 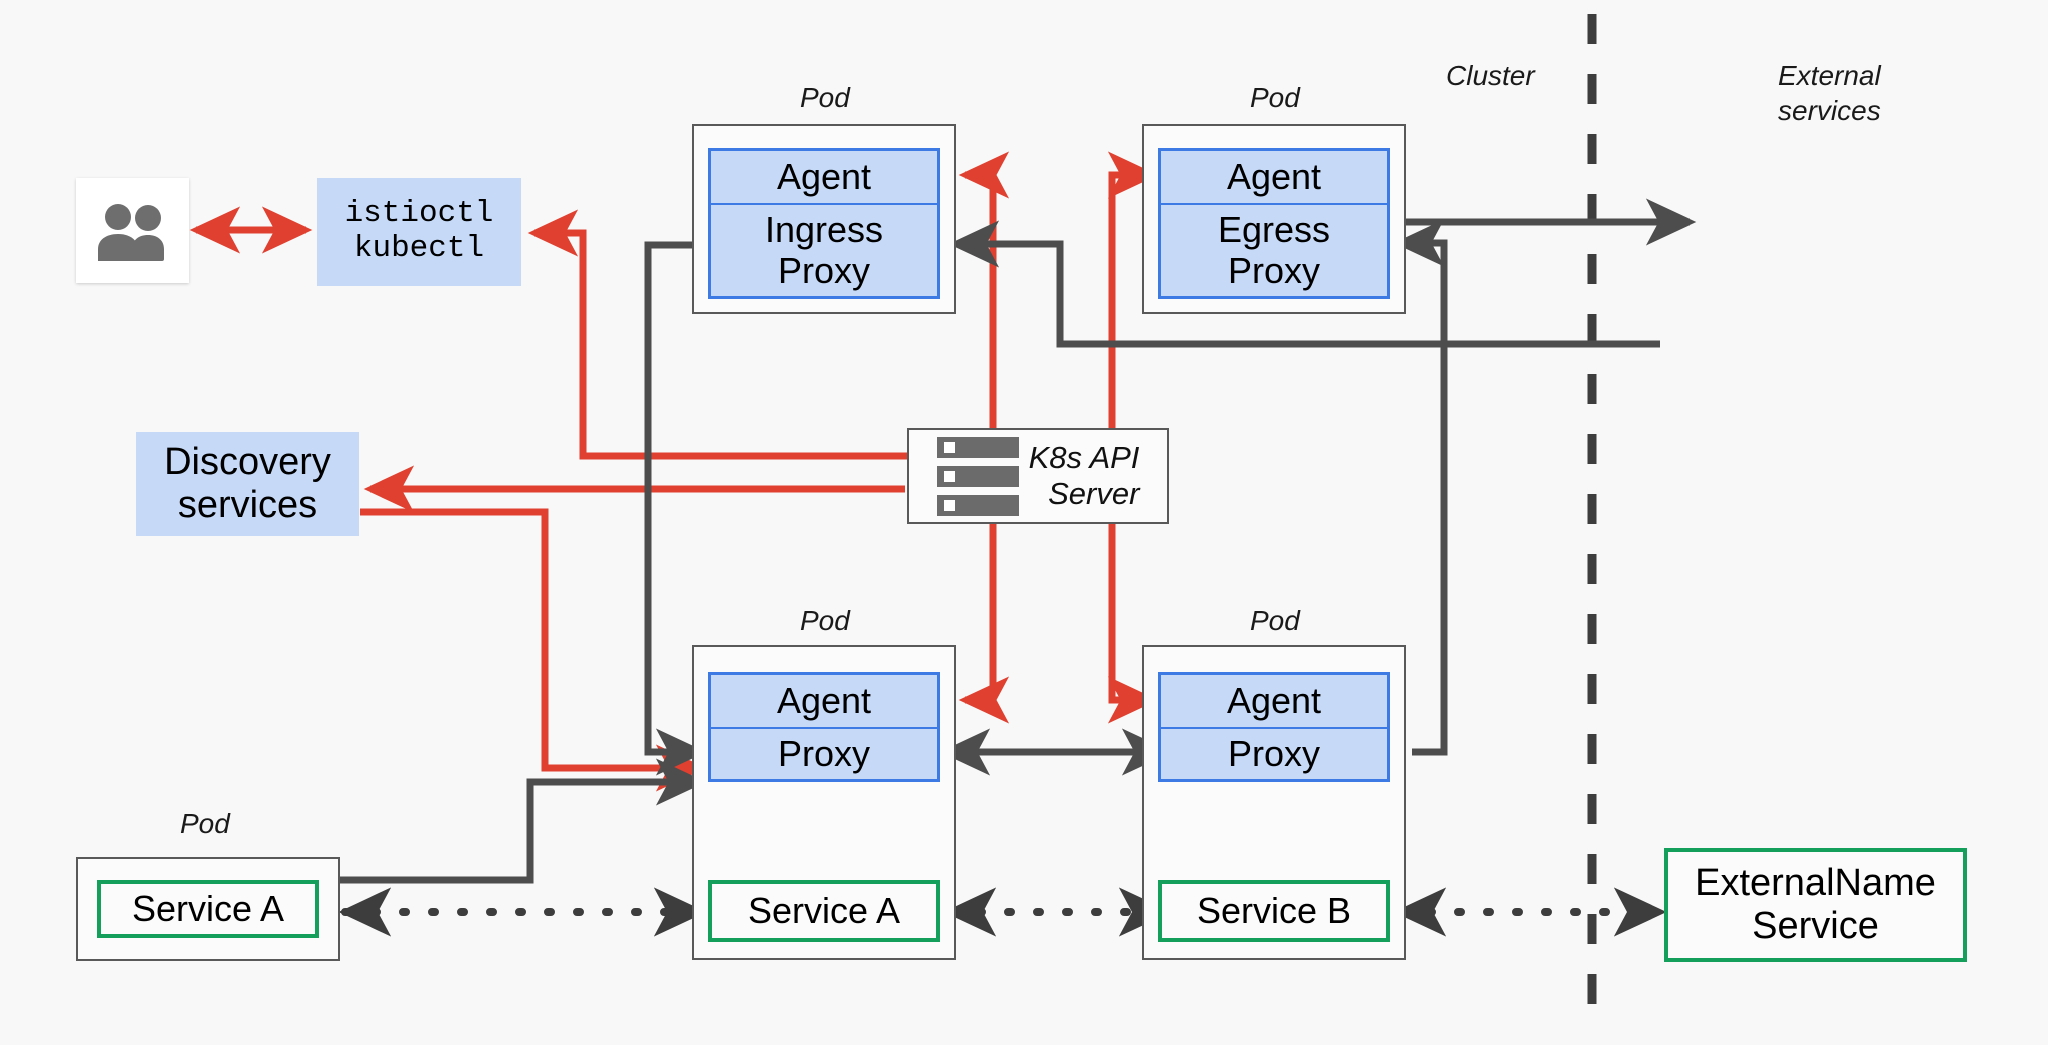 I want to click on external-services-line2: services, so click(x=1829, y=110).